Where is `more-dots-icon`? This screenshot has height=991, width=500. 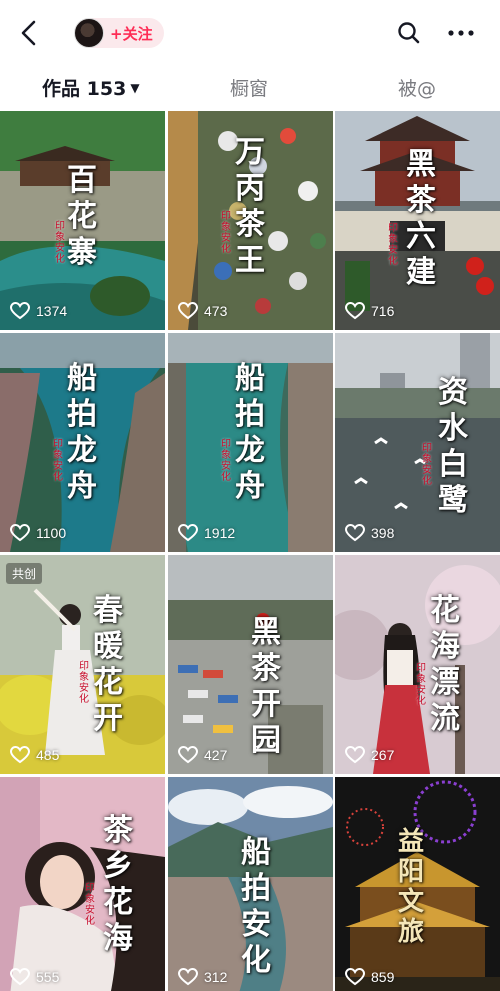
more-dots-icon is located at coordinates (461, 33).